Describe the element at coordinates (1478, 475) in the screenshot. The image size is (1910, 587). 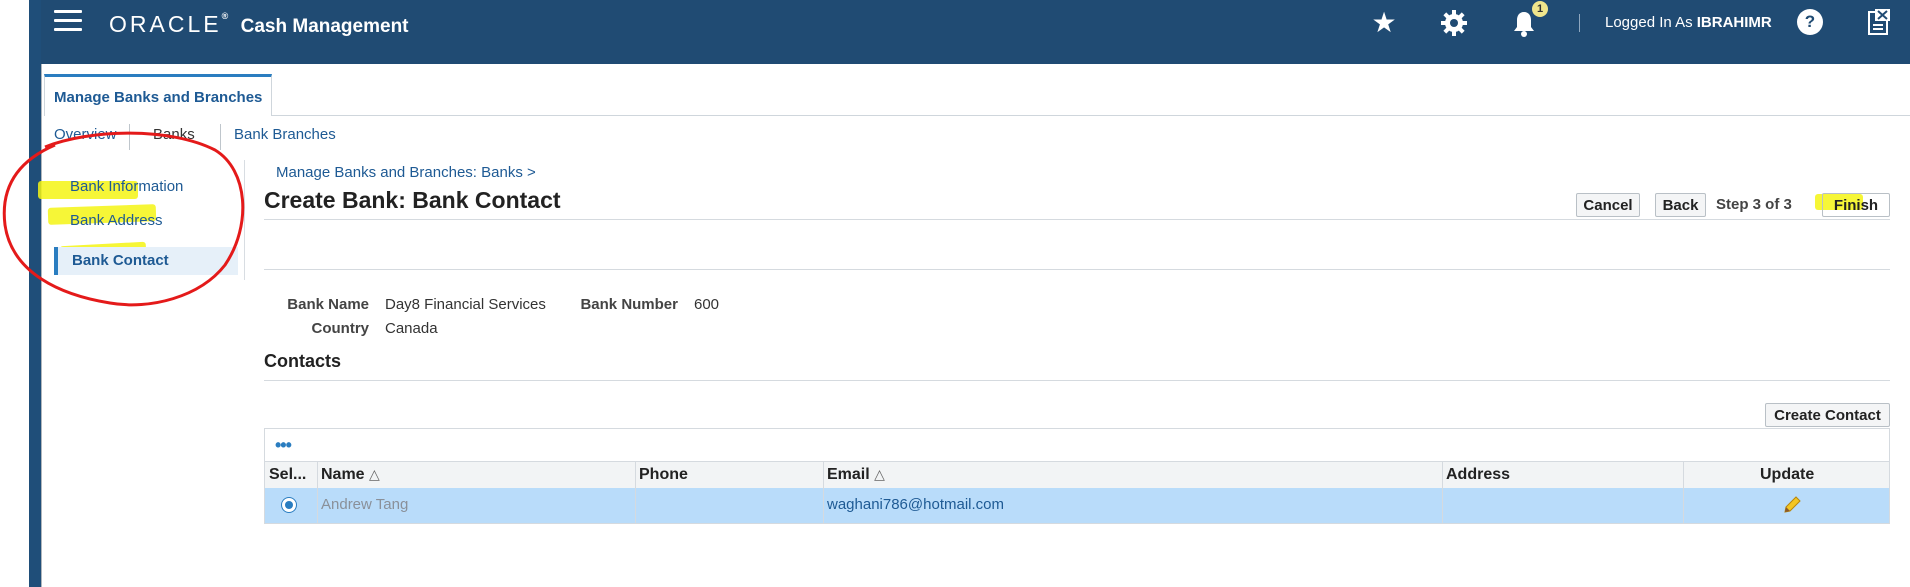
I see `column-header-address: Address` at that location.